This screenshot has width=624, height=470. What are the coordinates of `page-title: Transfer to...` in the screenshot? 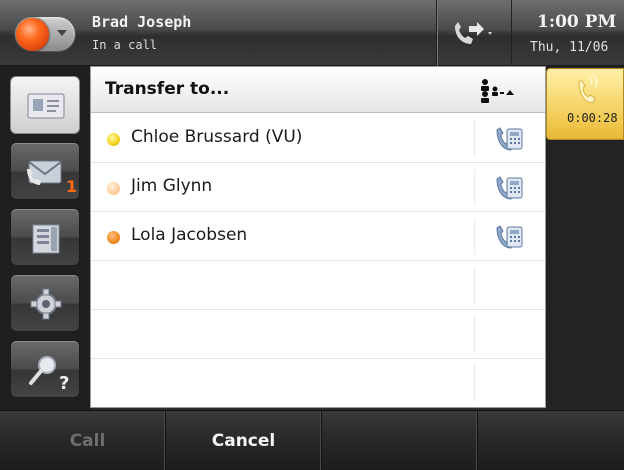 It's located at (167, 89).